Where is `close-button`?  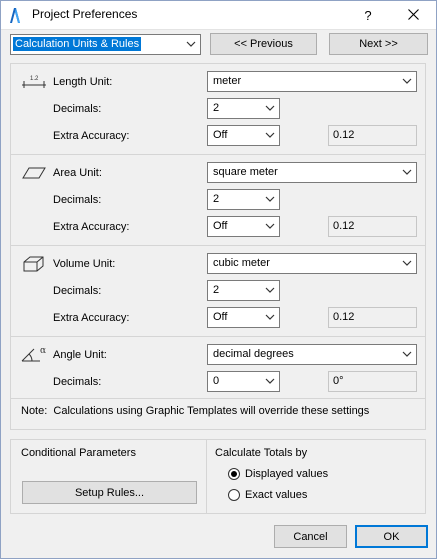
close-button is located at coordinates (413, 15).